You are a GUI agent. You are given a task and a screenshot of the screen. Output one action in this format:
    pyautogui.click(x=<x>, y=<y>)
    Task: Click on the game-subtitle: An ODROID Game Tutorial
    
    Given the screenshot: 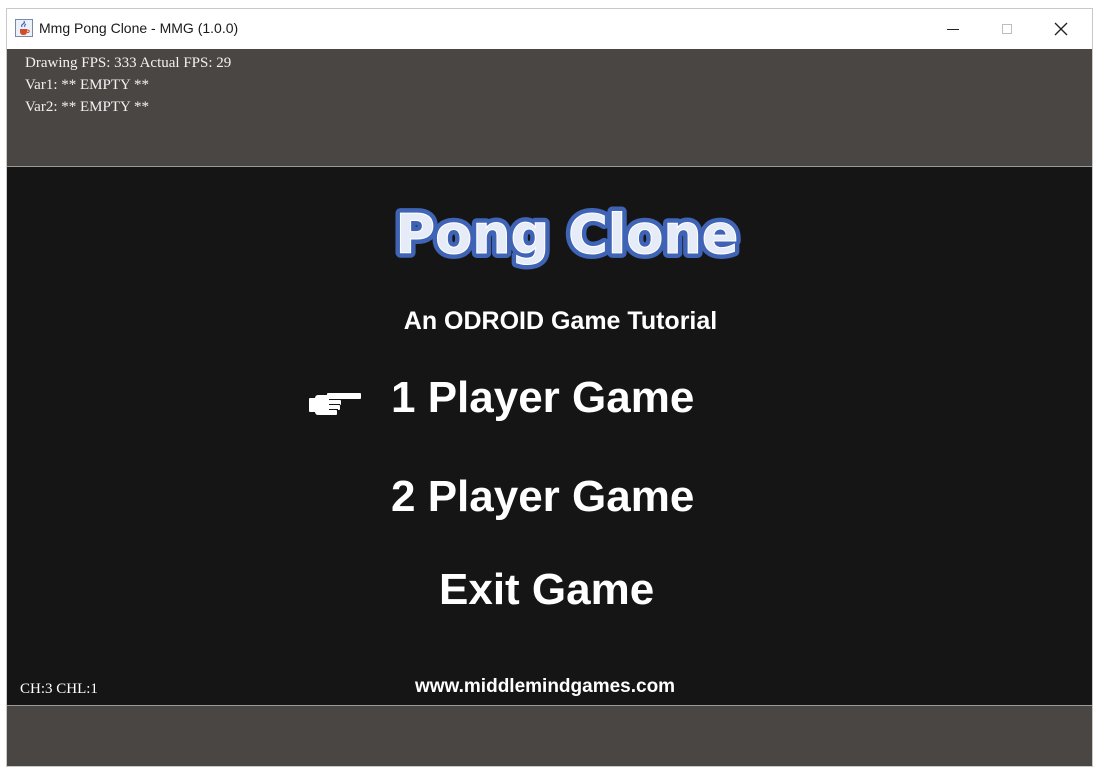 What is the action you would take?
    pyautogui.click(x=560, y=321)
    